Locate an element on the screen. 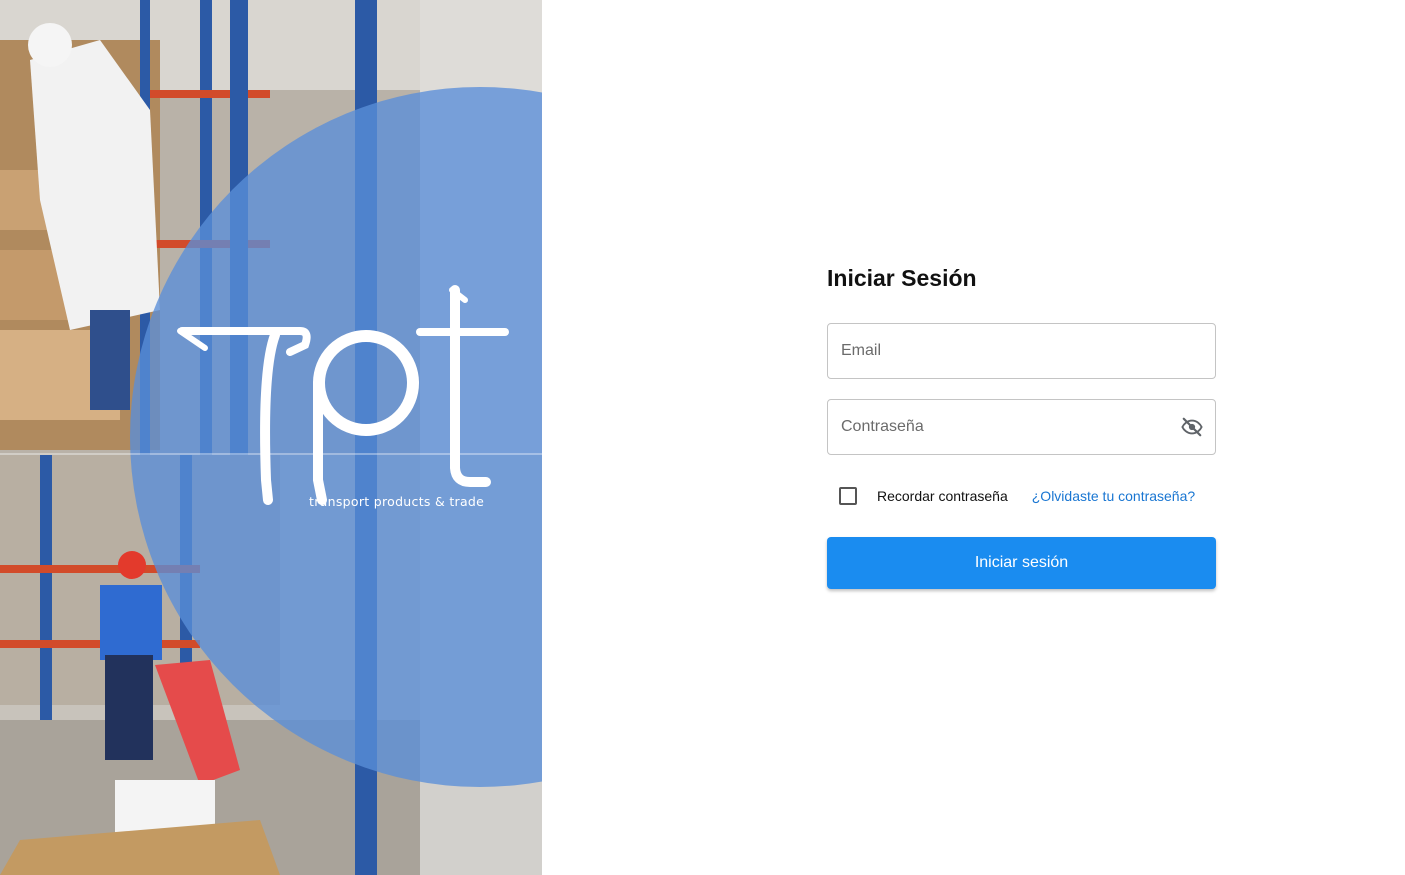  remember-label: Recordar contraseña is located at coordinates (942, 496).